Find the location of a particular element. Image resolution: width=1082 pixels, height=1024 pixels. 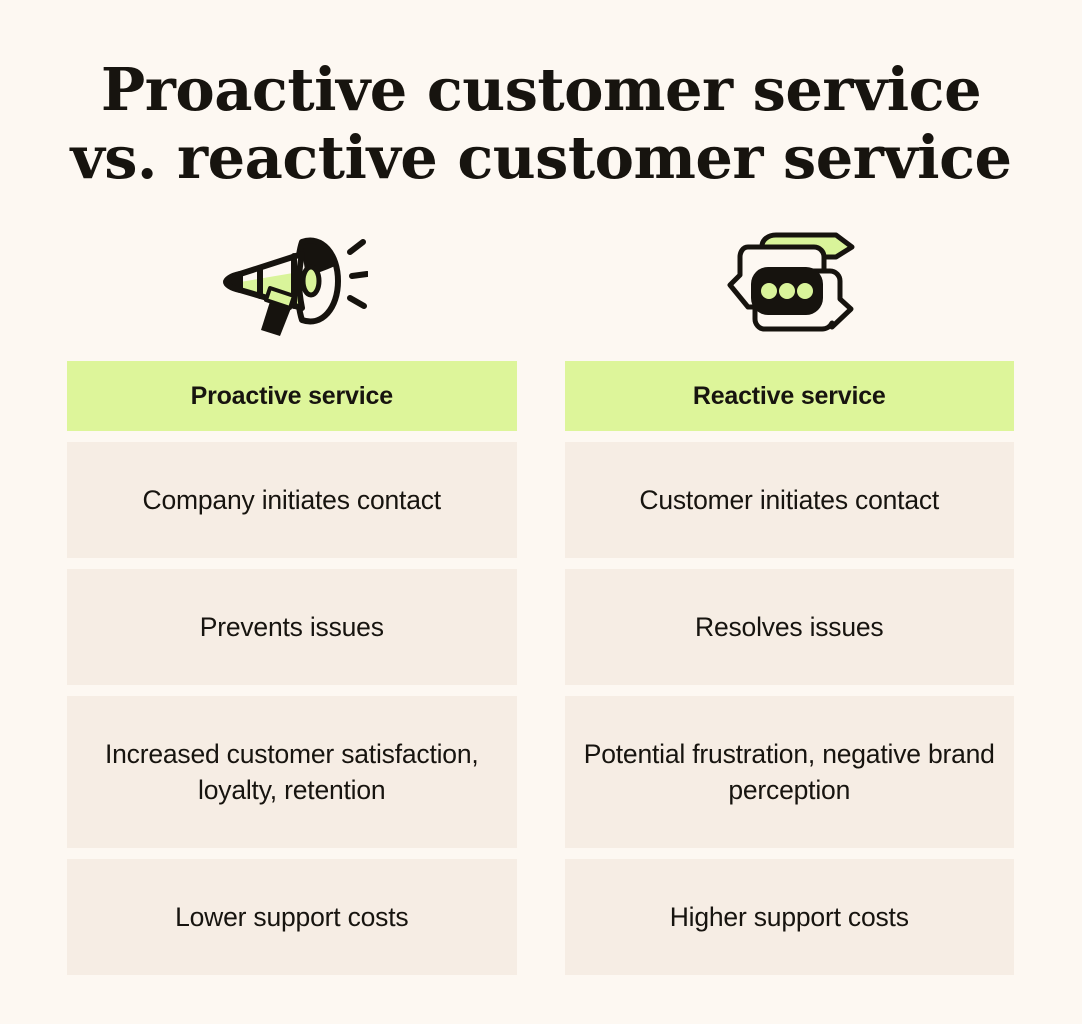

cell-proactive-2: Prevents issues is located at coordinates (292, 627).